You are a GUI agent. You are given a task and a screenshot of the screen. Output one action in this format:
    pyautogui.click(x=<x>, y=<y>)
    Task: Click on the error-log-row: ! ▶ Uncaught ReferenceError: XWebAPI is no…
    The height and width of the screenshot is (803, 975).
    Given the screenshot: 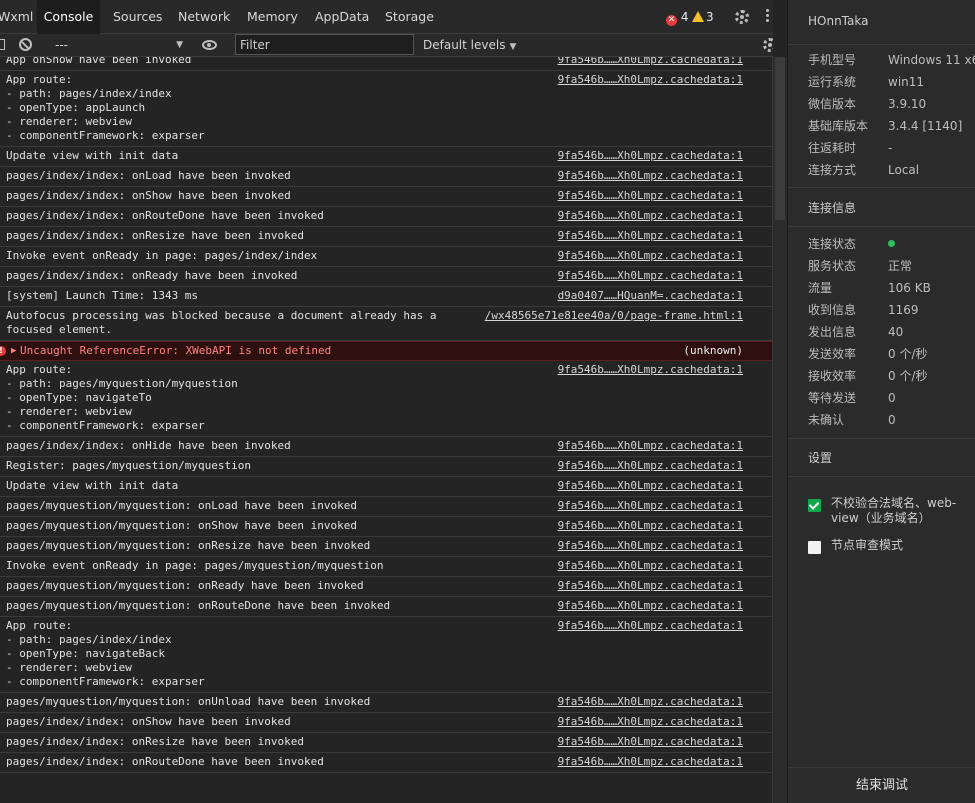 What is the action you would take?
    pyautogui.click(x=386, y=351)
    